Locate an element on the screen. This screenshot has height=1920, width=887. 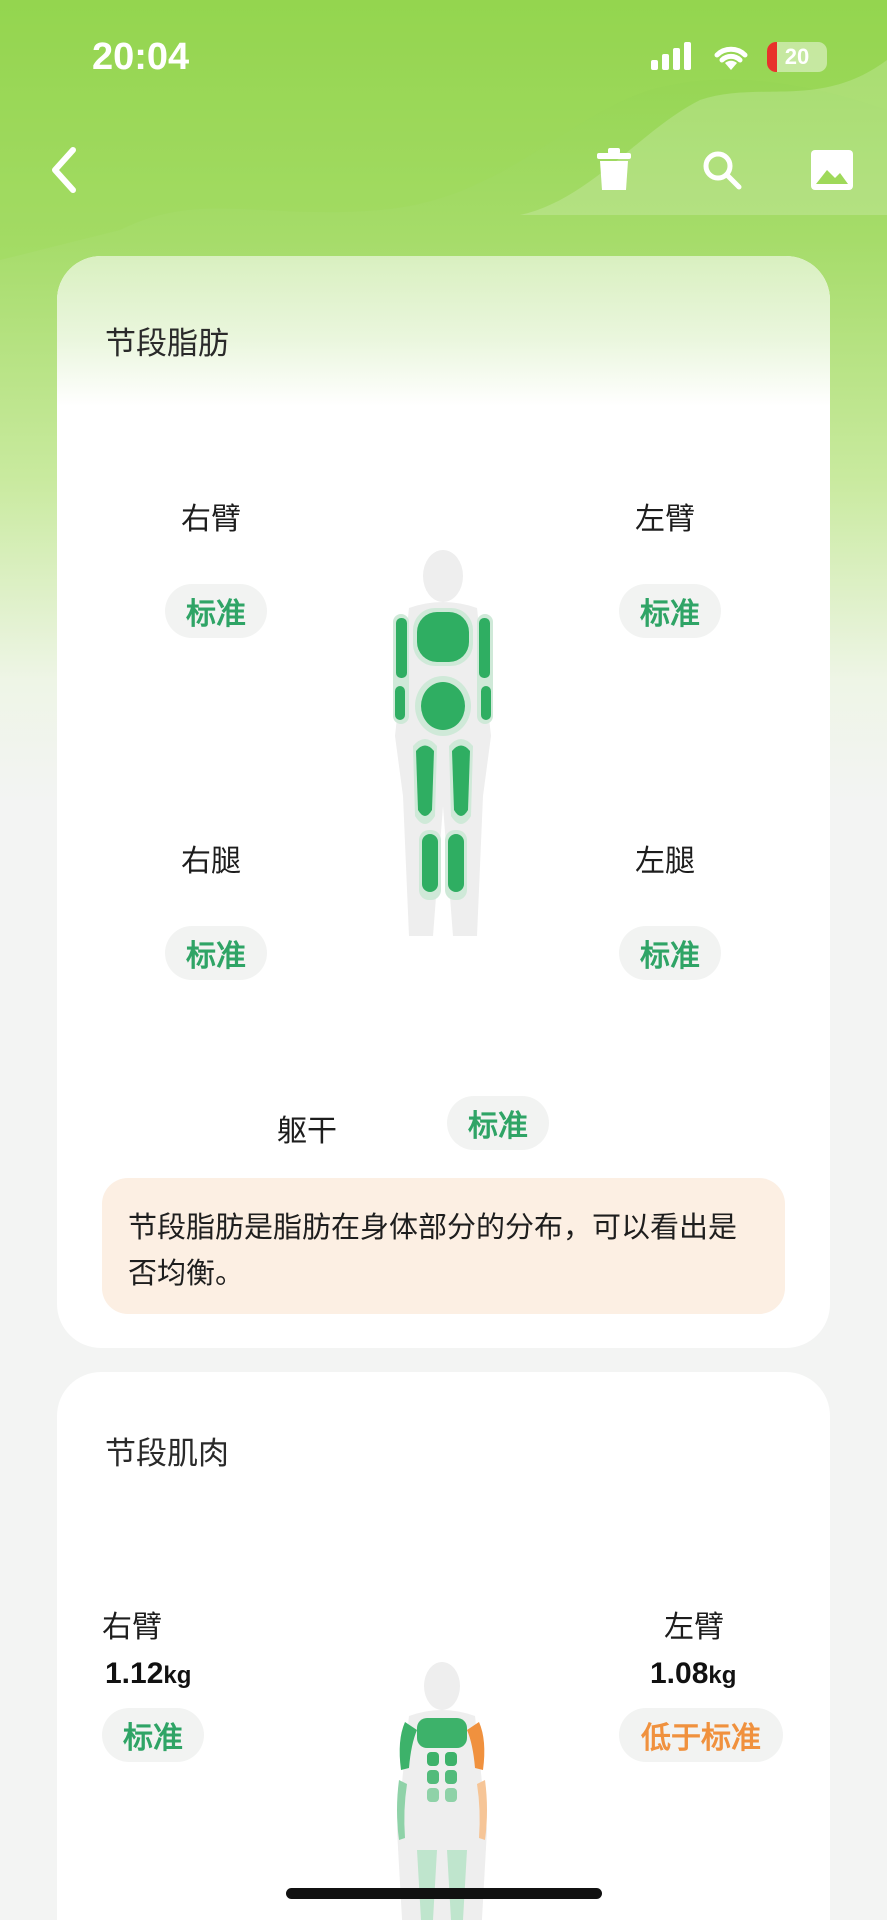
back-icon is located at coordinates (64, 170).